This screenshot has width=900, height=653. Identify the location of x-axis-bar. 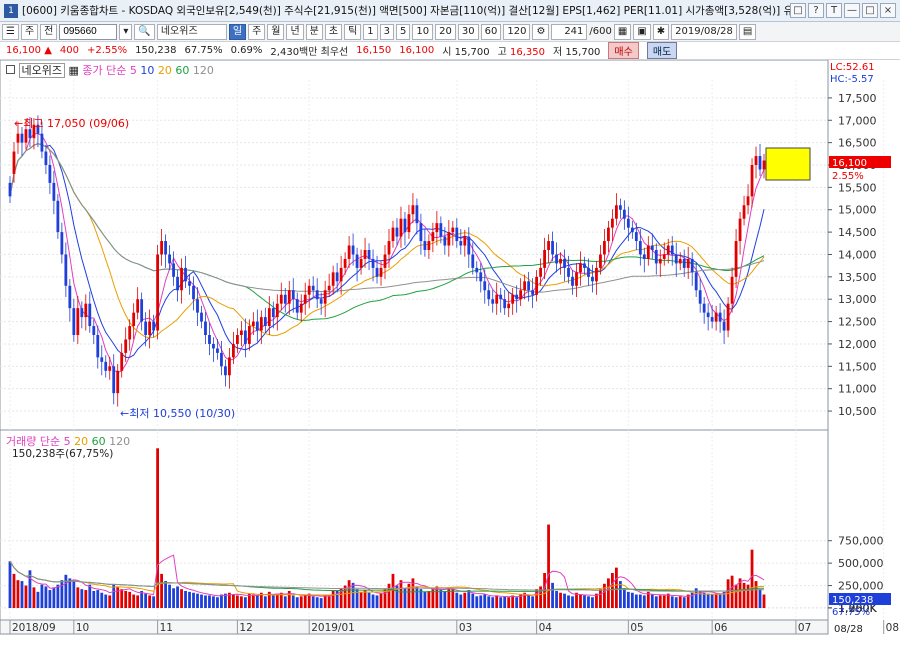
(414, 627).